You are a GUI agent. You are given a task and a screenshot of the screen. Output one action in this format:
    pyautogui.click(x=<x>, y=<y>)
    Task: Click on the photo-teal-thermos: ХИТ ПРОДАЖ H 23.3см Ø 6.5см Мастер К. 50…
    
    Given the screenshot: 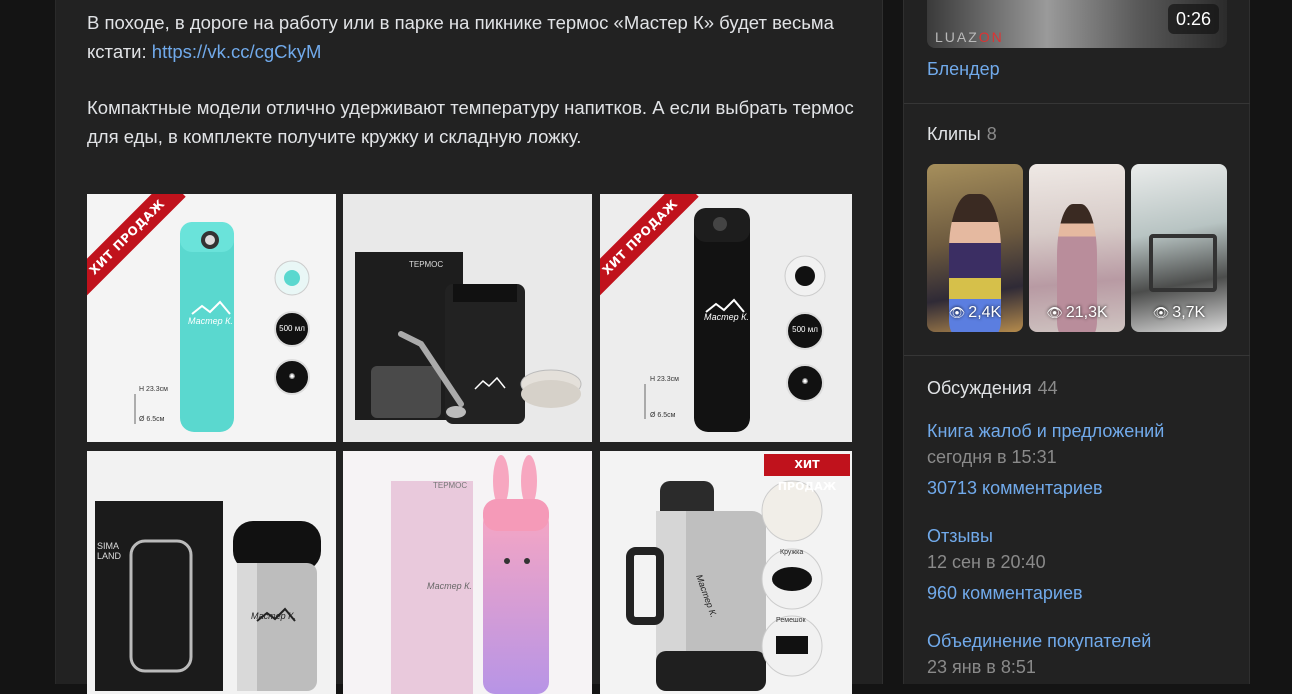 What is the action you would take?
    pyautogui.click(x=211, y=318)
    